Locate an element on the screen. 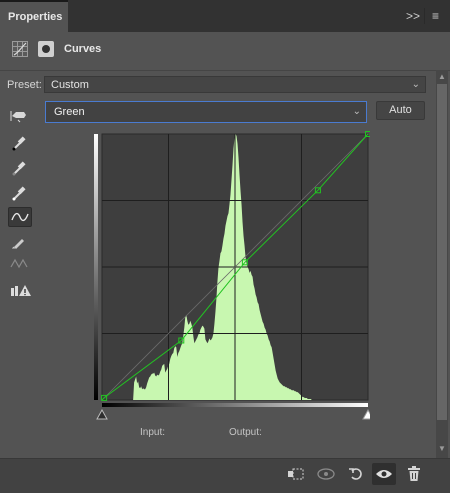 The image size is (450, 493). preset-label: Preset: is located at coordinates (24, 85).